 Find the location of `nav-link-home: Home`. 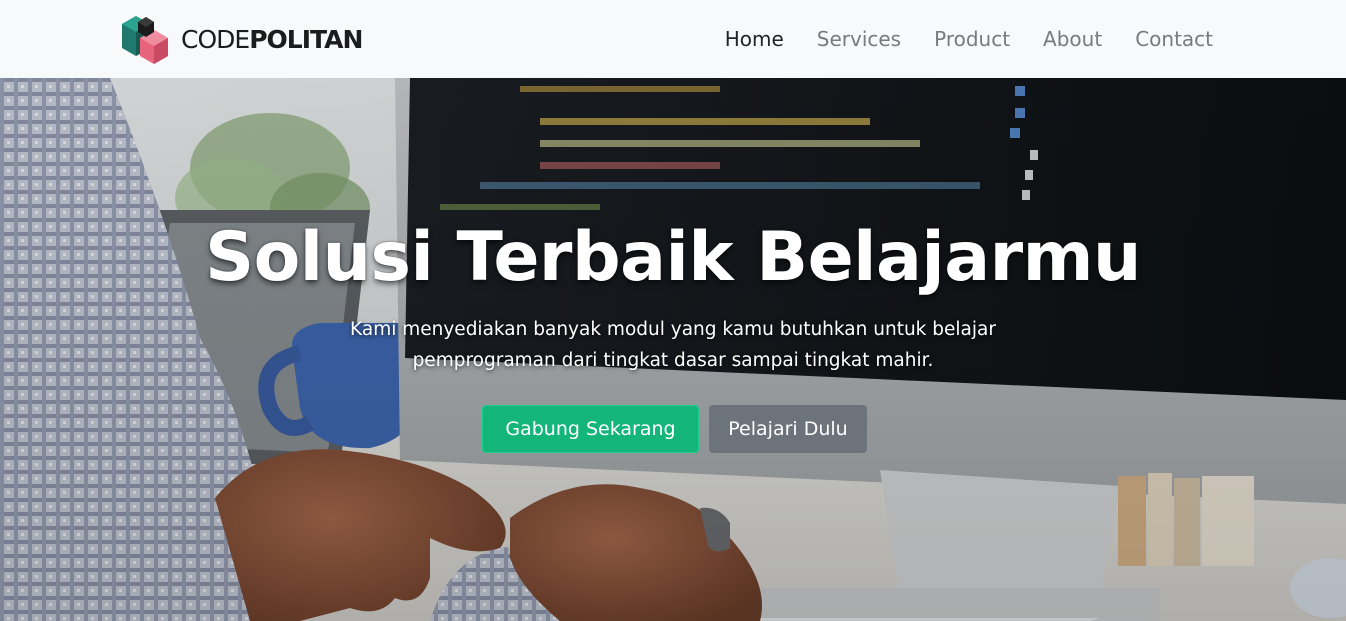

nav-link-home: Home is located at coordinates (754, 39).